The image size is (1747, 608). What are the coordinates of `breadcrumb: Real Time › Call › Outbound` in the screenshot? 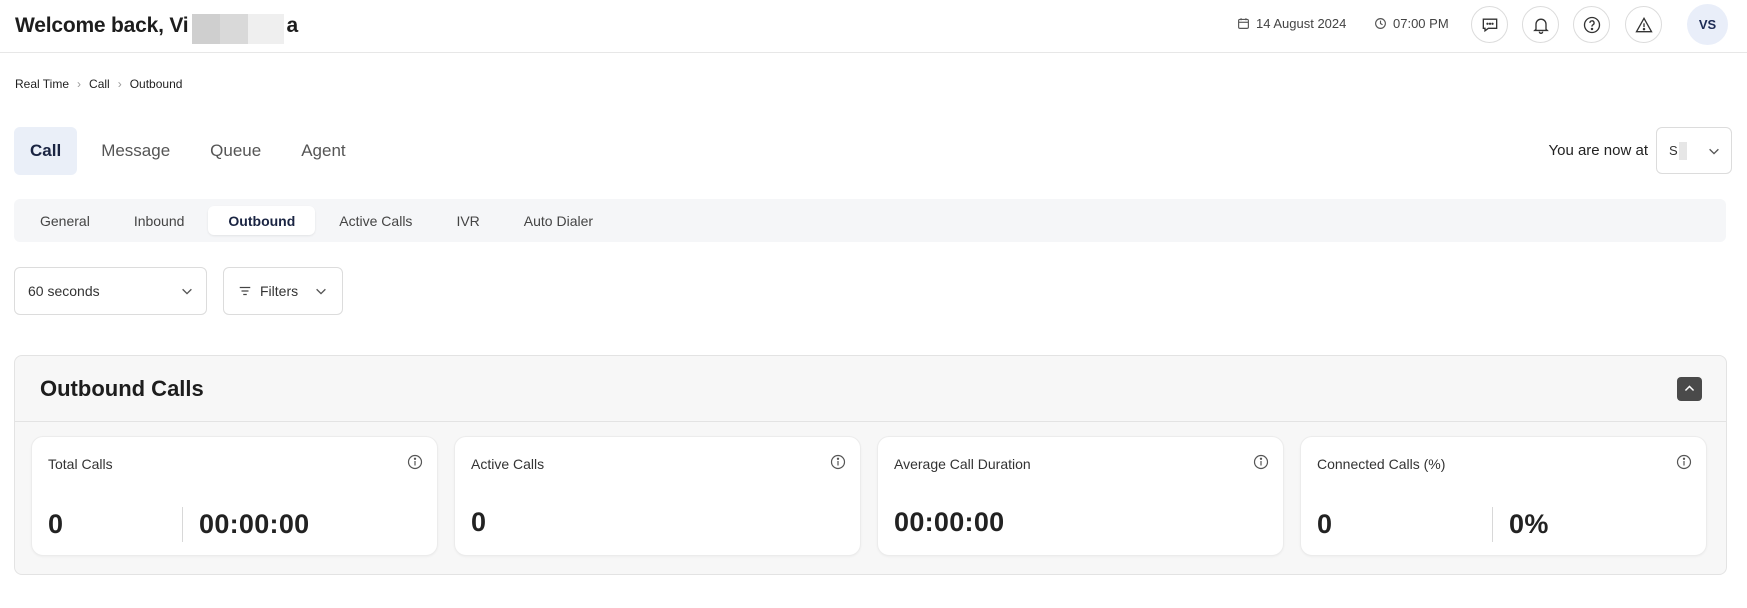 It's located at (98, 84).